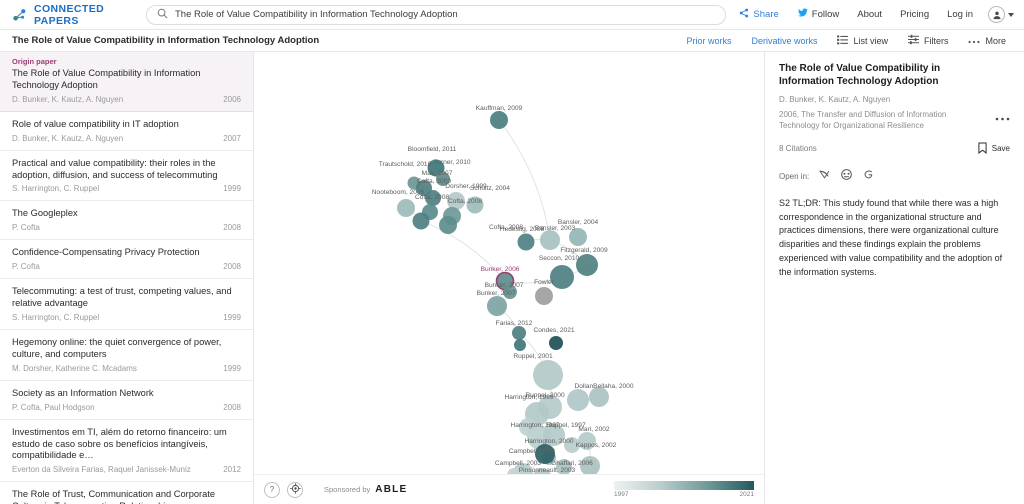 The height and width of the screenshot is (504, 1024). What do you see at coordinates (794, 177) in the screenshot?
I see `open-in-label: Open in:` at bounding box center [794, 177].